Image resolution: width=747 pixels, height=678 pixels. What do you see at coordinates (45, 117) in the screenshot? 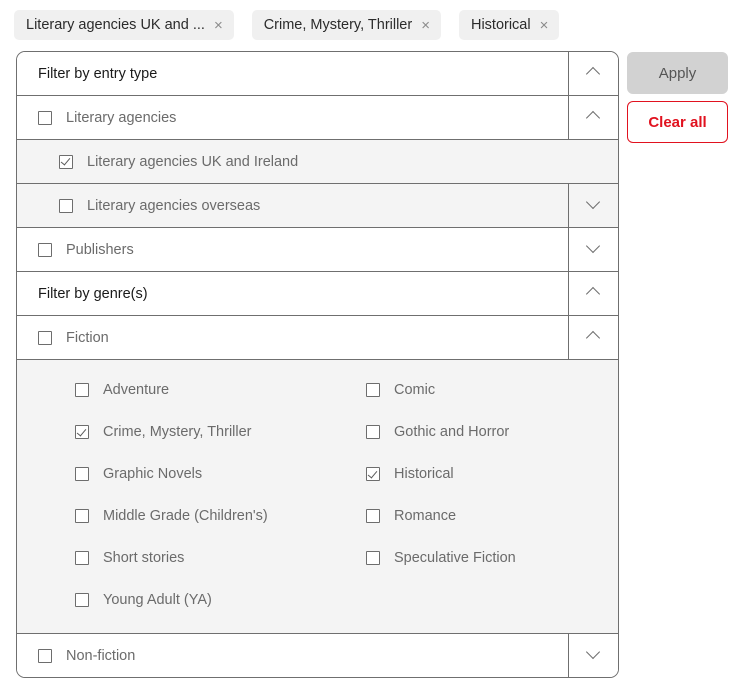
I see `checkbox-literary-agencies` at bounding box center [45, 117].